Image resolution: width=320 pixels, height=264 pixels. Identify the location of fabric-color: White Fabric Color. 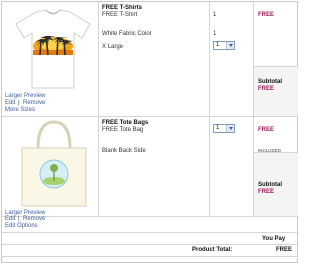
(127, 34).